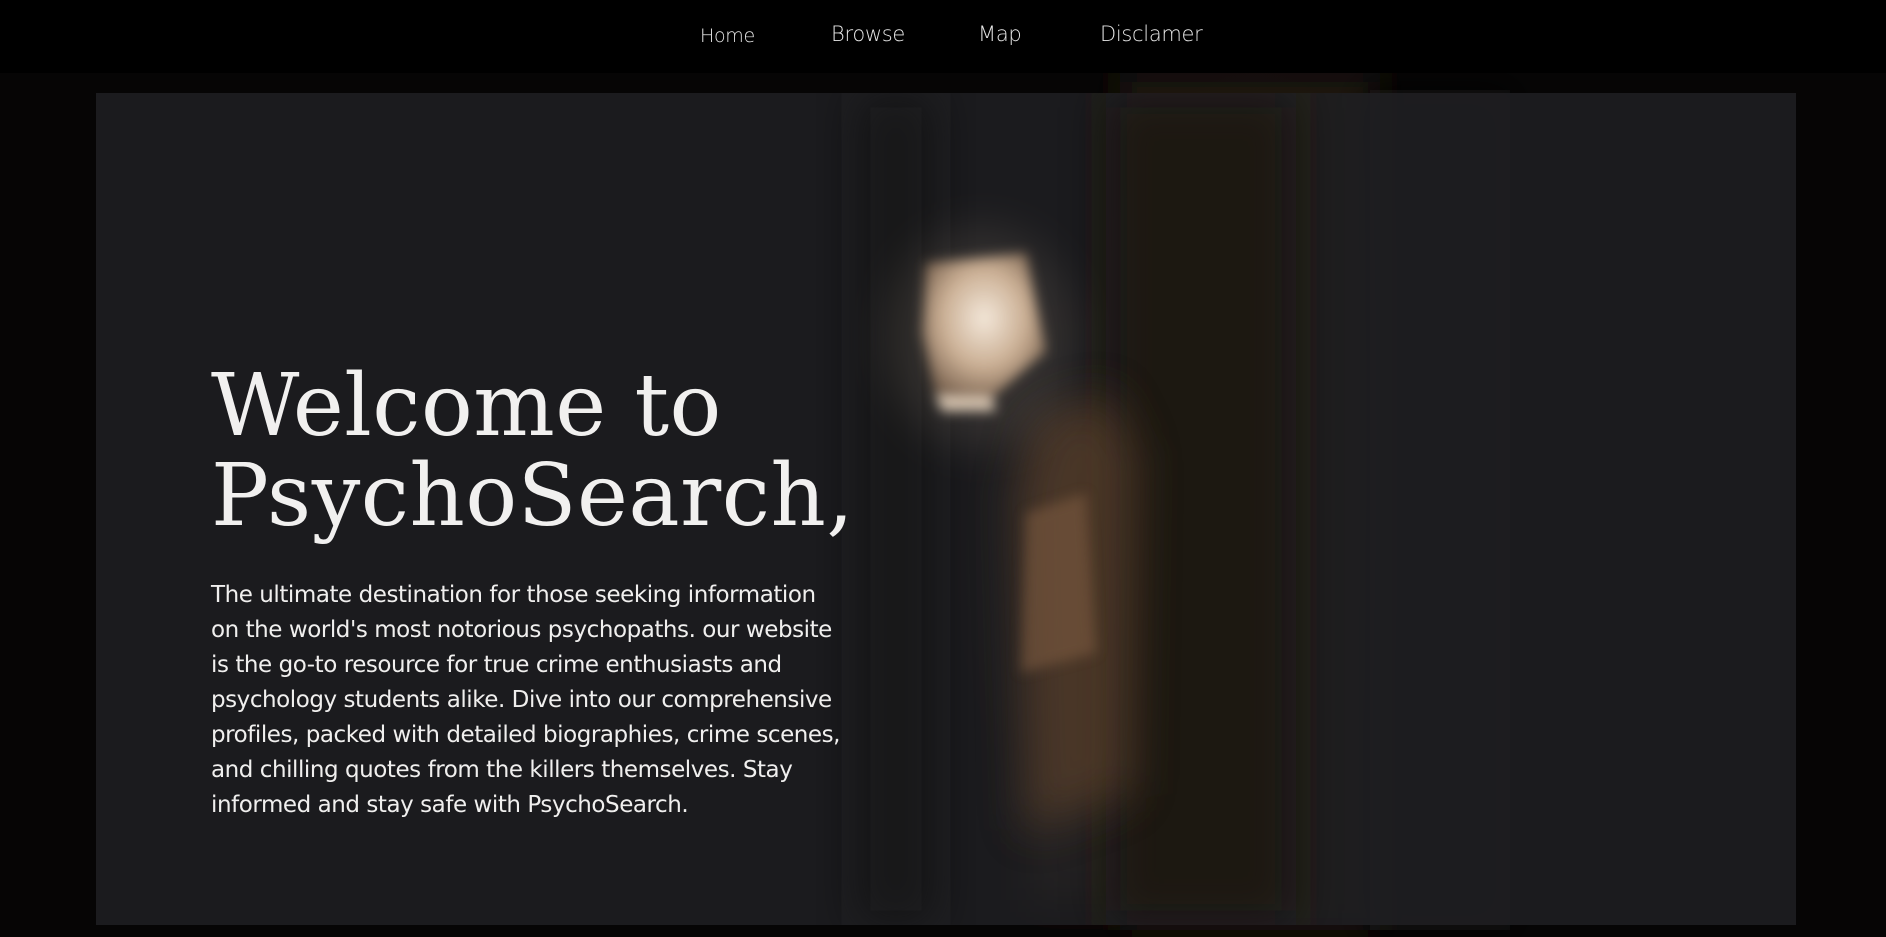 The height and width of the screenshot is (937, 1886). Describe the element at coordinates (868, 34) in the screenshot. I see `nav-browse-link: Browse` at that location.